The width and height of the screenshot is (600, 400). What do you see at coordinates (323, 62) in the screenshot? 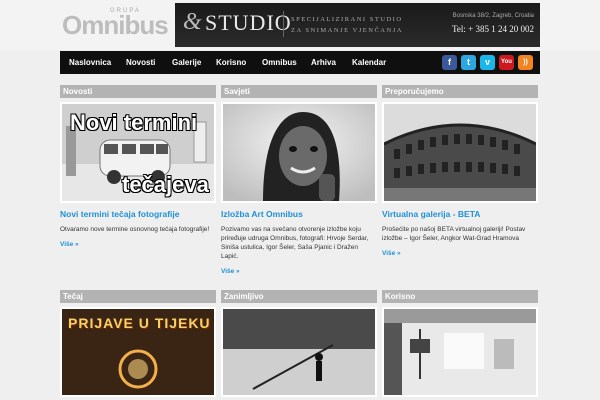
I see `nav-item-arhiva: Arhiva` at bounding box center [323, 62].